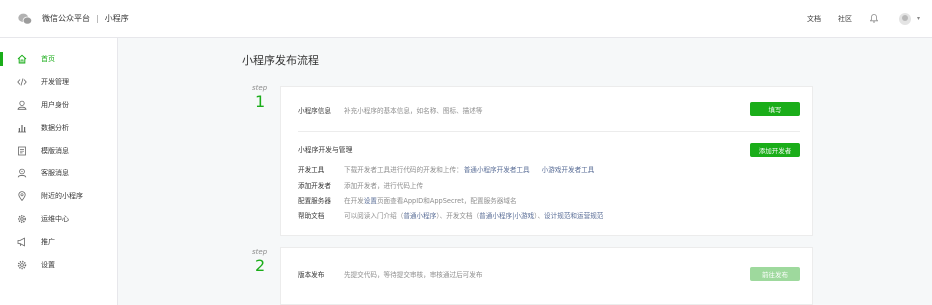  I want to click on location-icon, so click(22, 196).